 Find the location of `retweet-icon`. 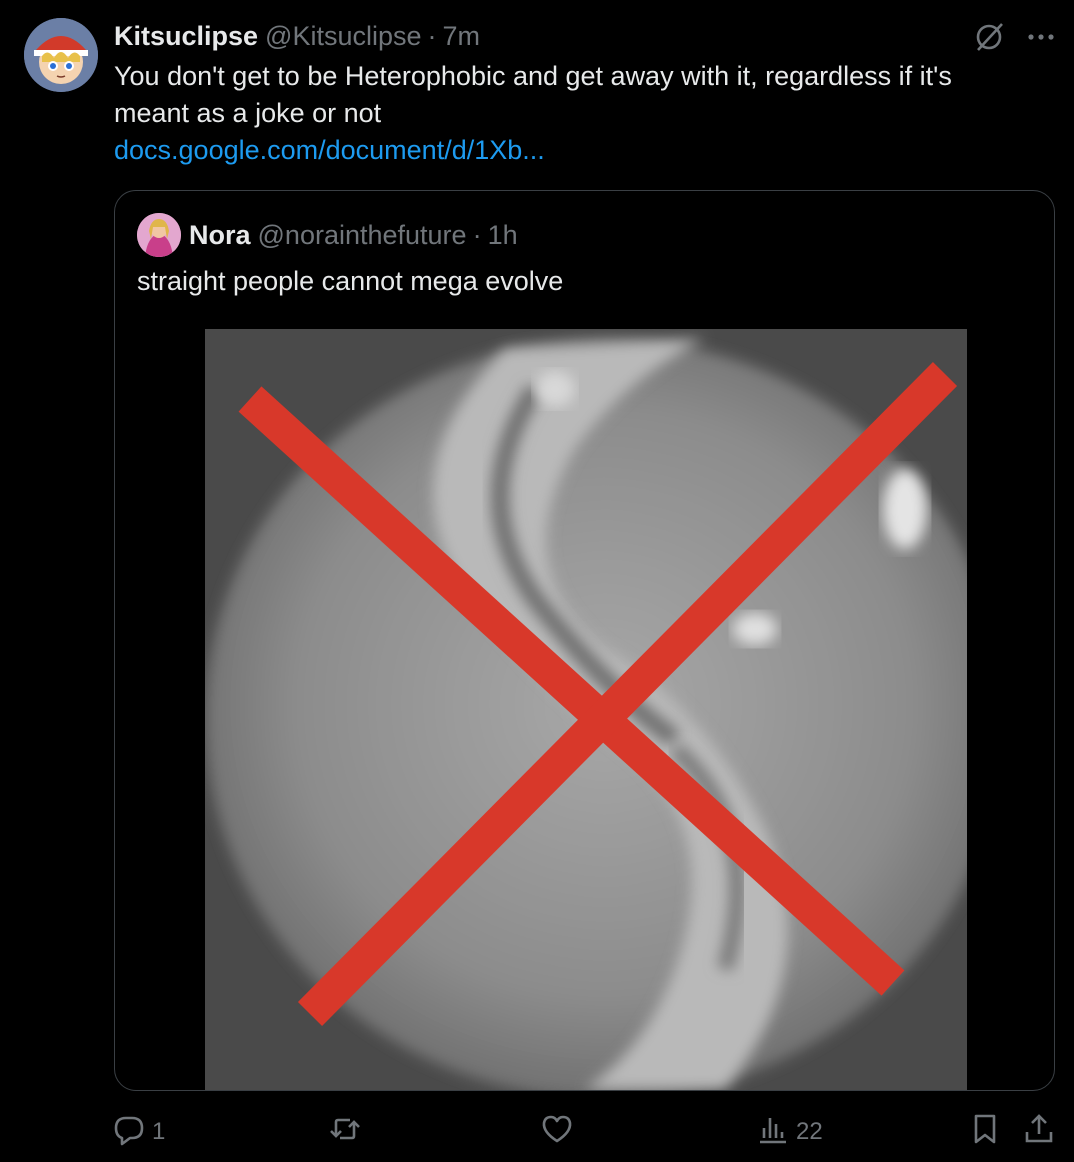

retweet-icon is located at coordinates (345, 1132).